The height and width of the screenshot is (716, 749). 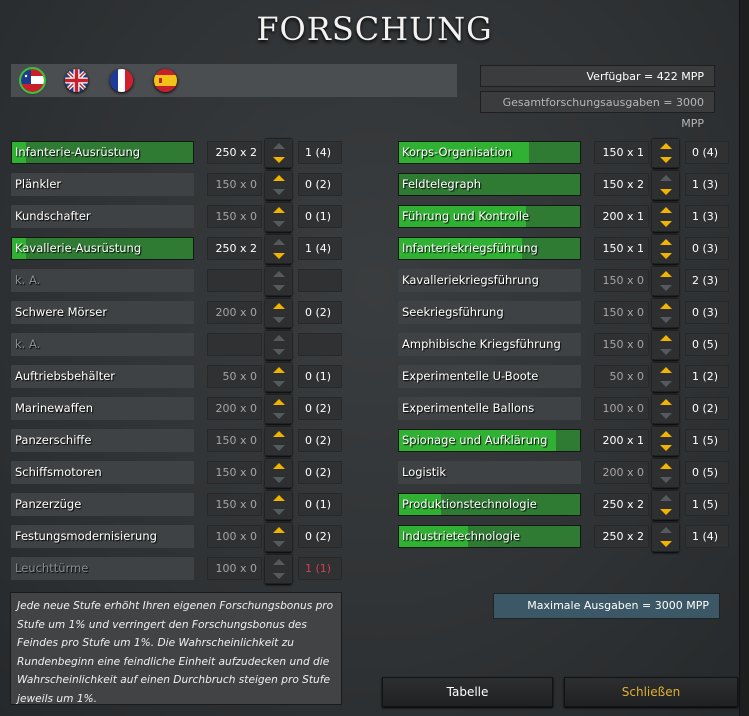 What do you see at coordinates (489, 344) in the screenshot?
I see `research-name: Amphibische Kriegsführung` at bounding box center [489, 344].